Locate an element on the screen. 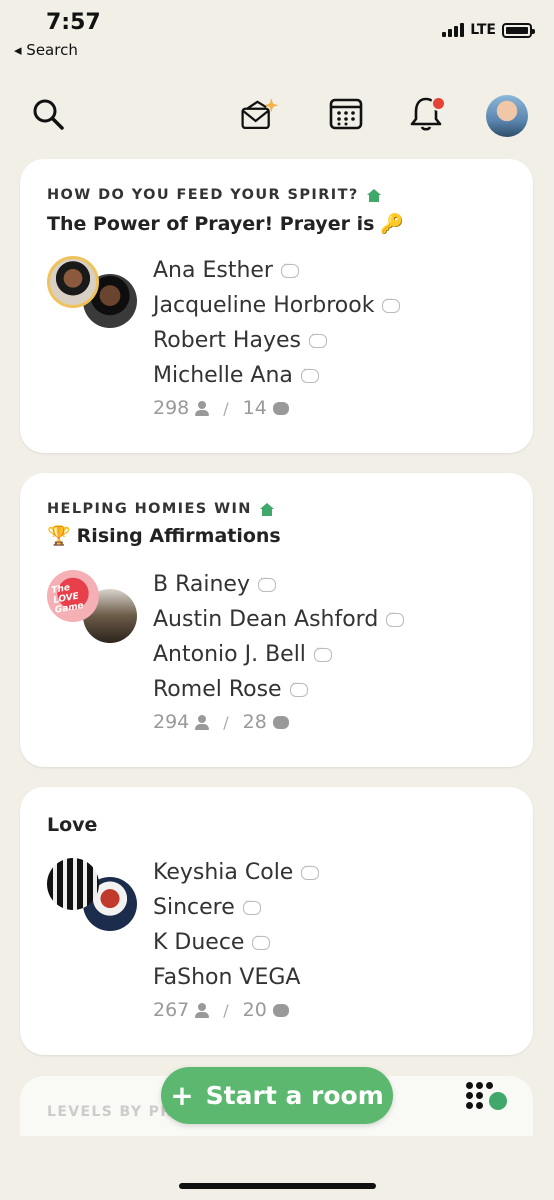  speaker-name: Michelle Ana is located at coordinates (276, 375).